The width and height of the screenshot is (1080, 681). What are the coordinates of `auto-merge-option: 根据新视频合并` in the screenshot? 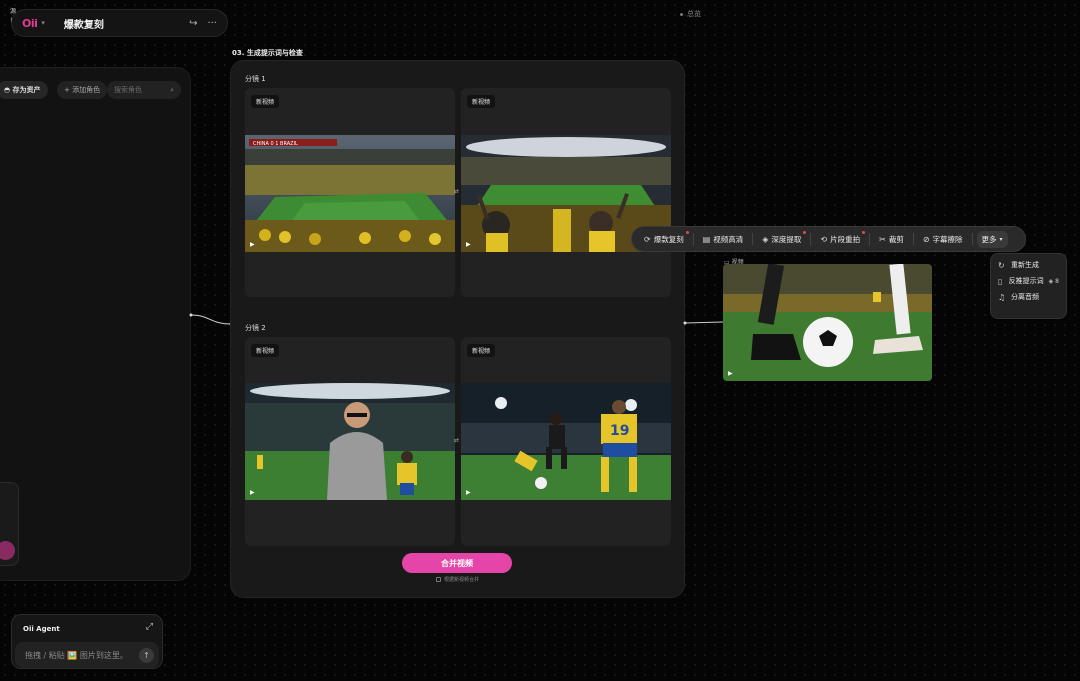 It's located at (457, 579).